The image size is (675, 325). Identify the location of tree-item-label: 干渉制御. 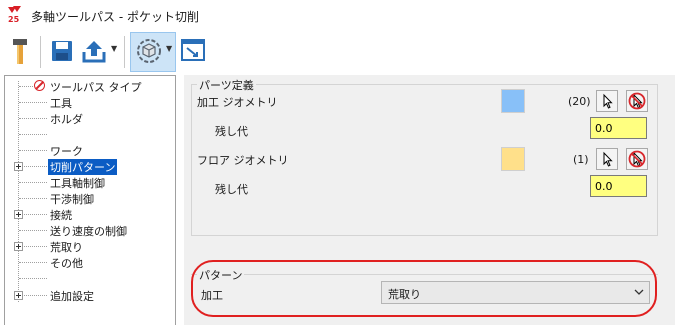
(72, 199).